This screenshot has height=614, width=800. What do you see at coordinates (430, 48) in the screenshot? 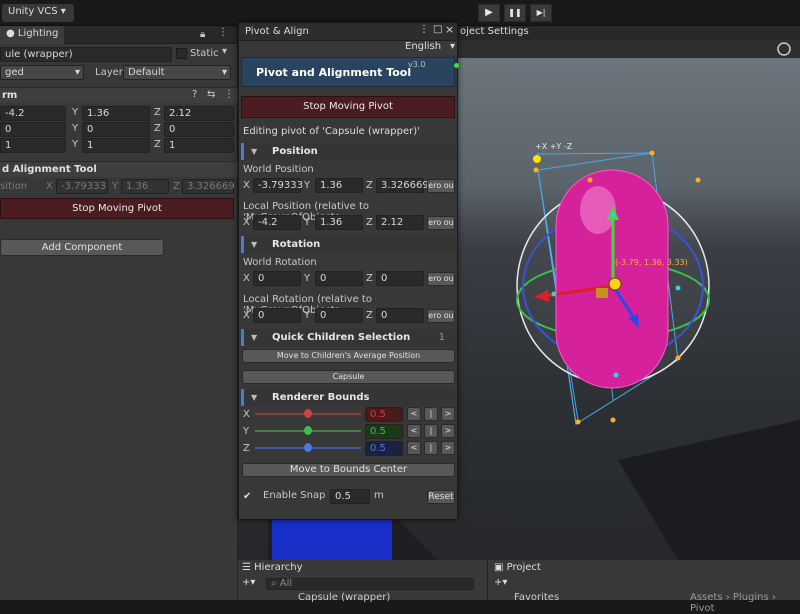
I see `language-dropdown: English ▾` at bounding box center [430, 48].